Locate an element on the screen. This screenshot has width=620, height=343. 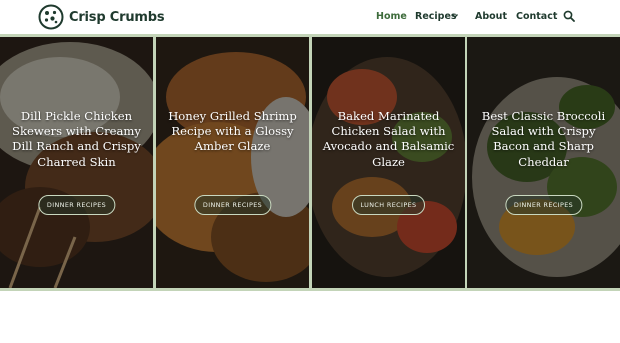
site-header: Crisp Crumbs Home Recipes About Contact is located at coordinates (310, 17).